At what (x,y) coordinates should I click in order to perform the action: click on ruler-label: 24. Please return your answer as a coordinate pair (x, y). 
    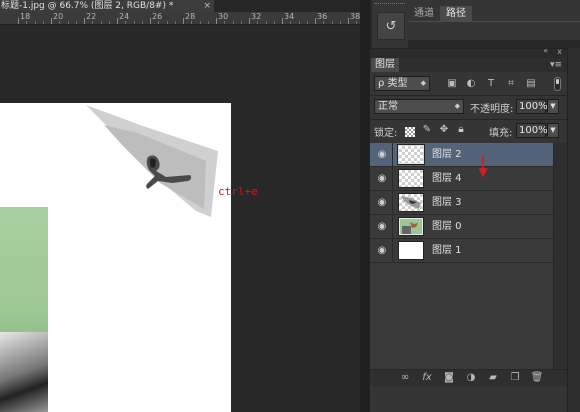
    Looking at the image, I should click on (124, 16).